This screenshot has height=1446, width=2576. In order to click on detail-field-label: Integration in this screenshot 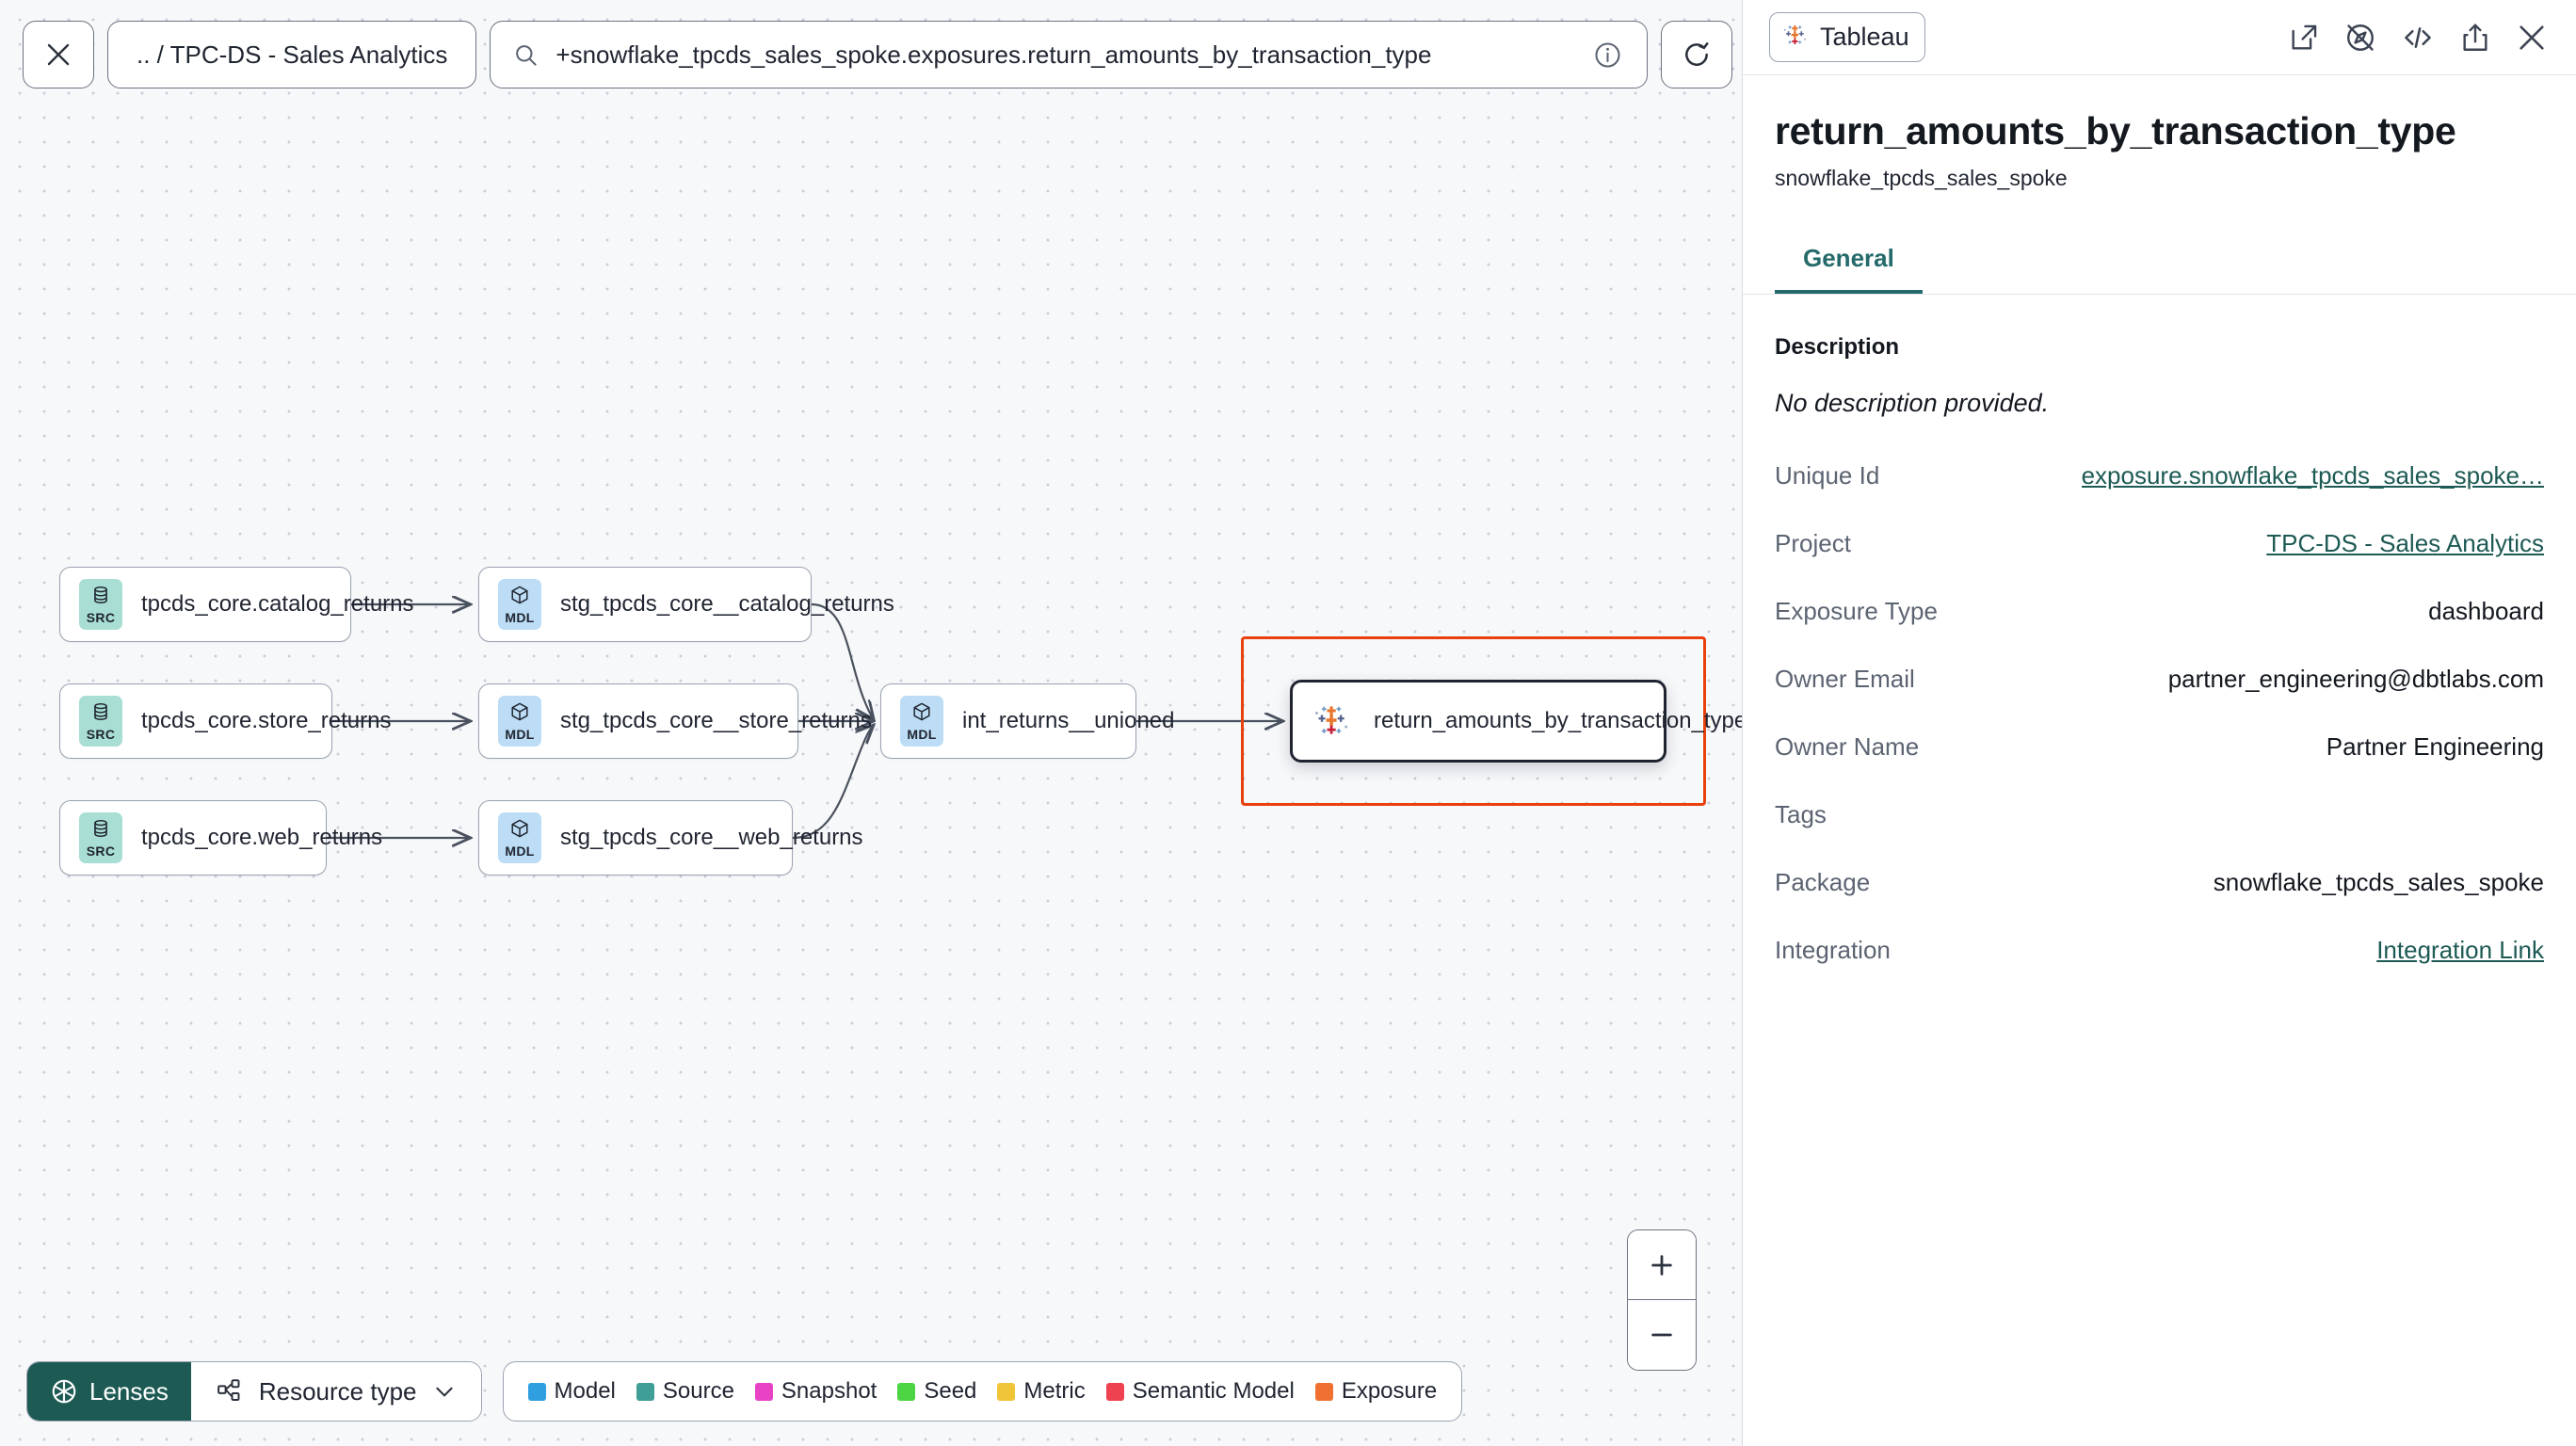, I will do `click(1833, 950)`.